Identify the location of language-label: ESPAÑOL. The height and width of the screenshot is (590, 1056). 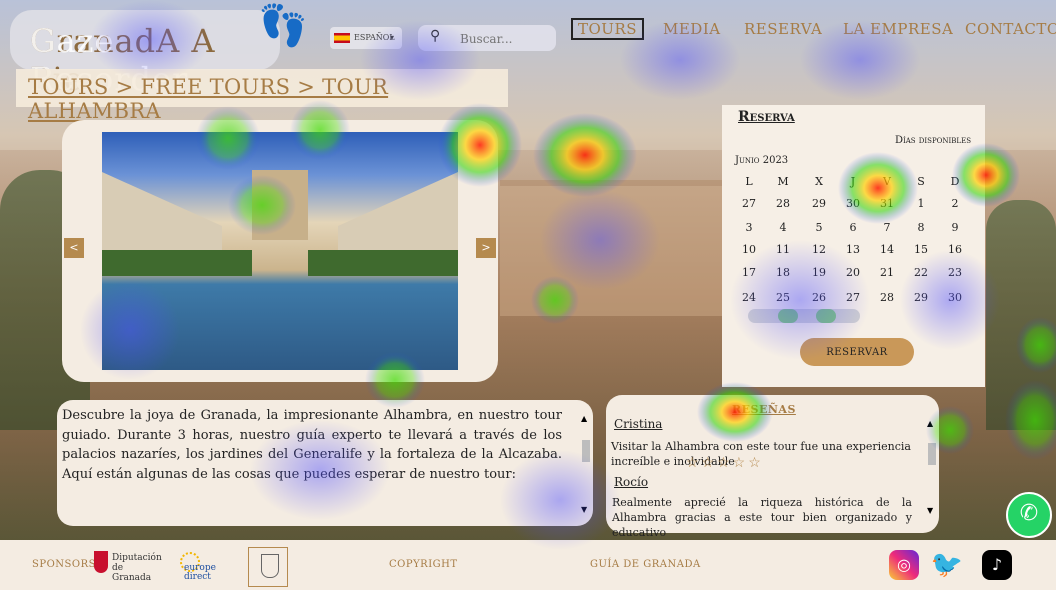
(374, 37).